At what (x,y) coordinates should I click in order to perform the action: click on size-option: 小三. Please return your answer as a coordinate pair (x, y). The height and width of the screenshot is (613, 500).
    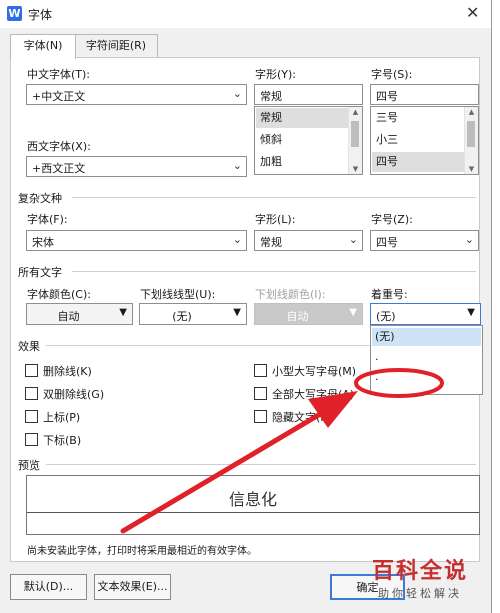
    Looking at the image, I should click on (418, 140).